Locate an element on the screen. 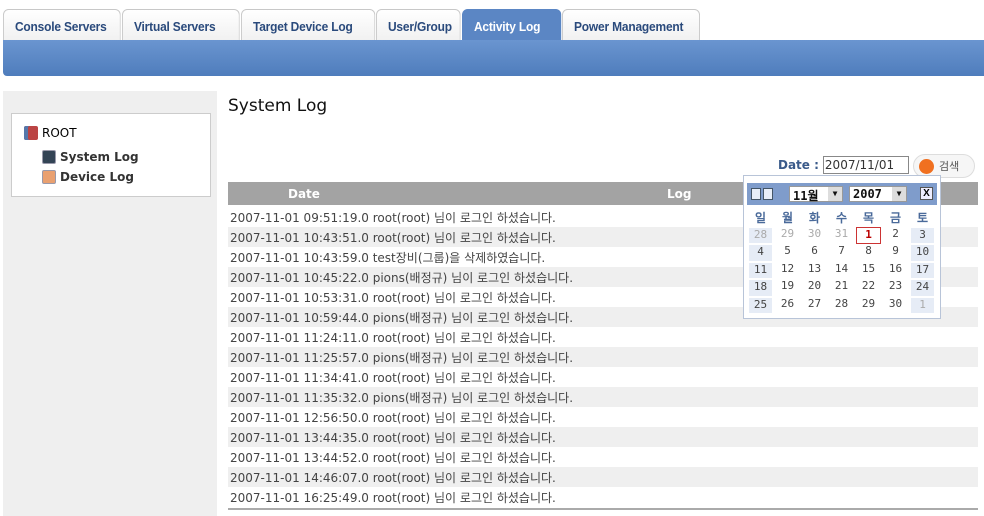  tree-root: ROOT is located at coordinates (50, 133).